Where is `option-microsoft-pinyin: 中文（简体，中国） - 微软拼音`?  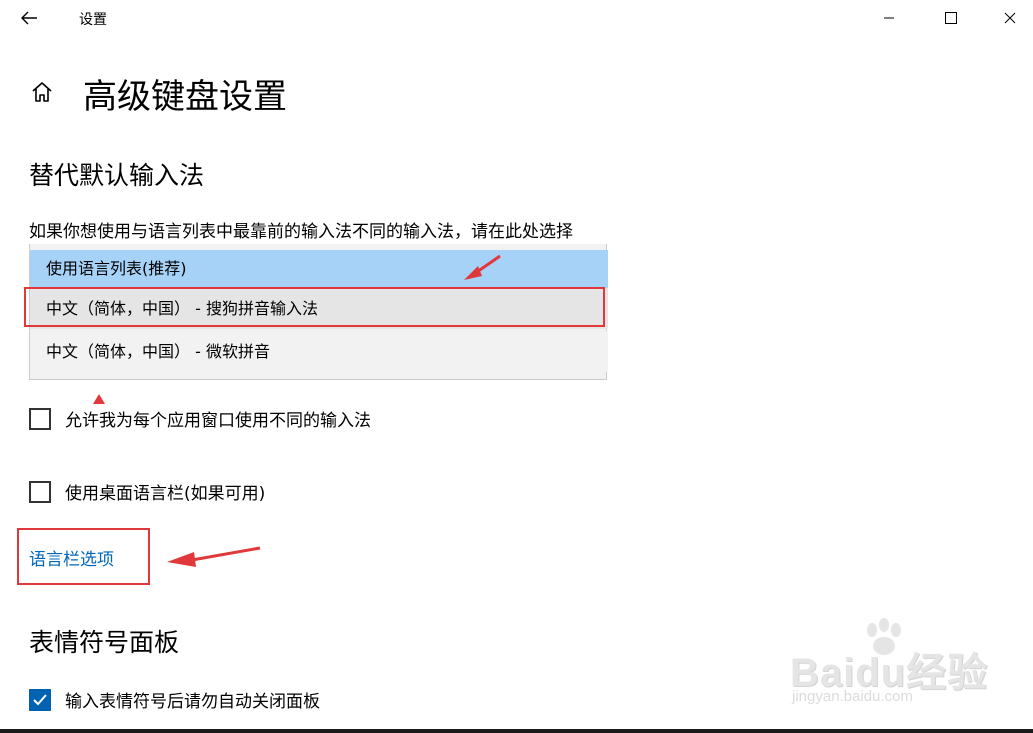 option-microsoft-pinyin: 中文（简体，中国） - 微软拼音 is located at coordinates (319, 351).